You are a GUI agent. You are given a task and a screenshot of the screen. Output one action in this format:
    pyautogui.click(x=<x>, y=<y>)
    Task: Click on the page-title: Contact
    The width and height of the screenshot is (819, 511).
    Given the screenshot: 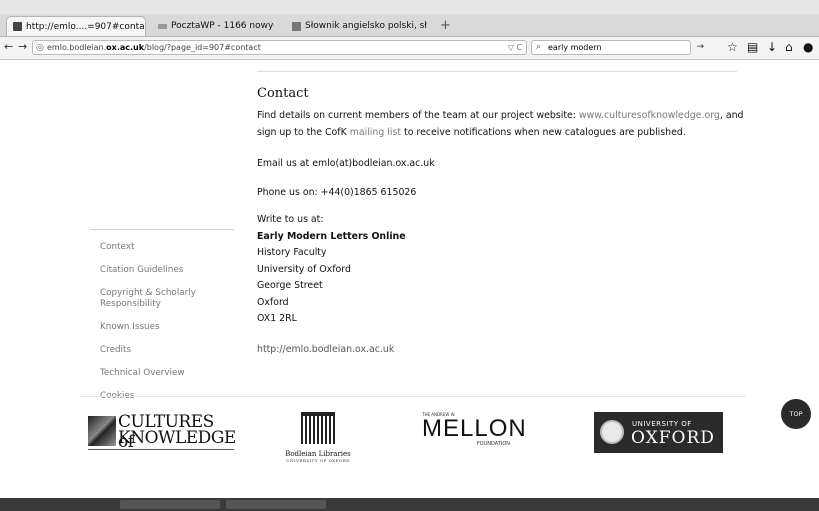 What is the action you would take?
    pyautogui.click(x=283, y=93)
    